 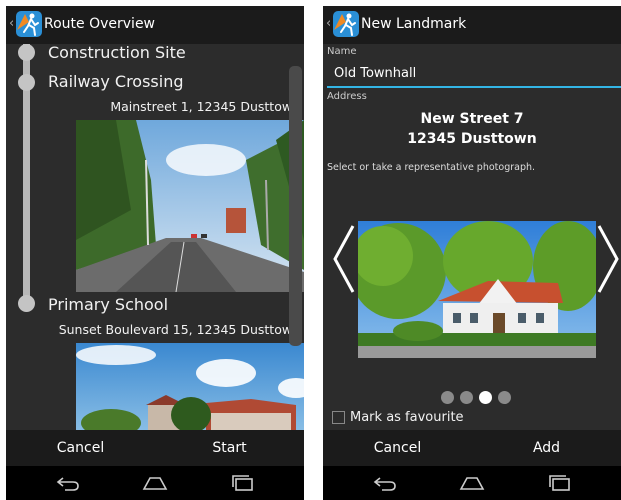 I want to click on next-arrow-icon, so click(x=608, y=259).